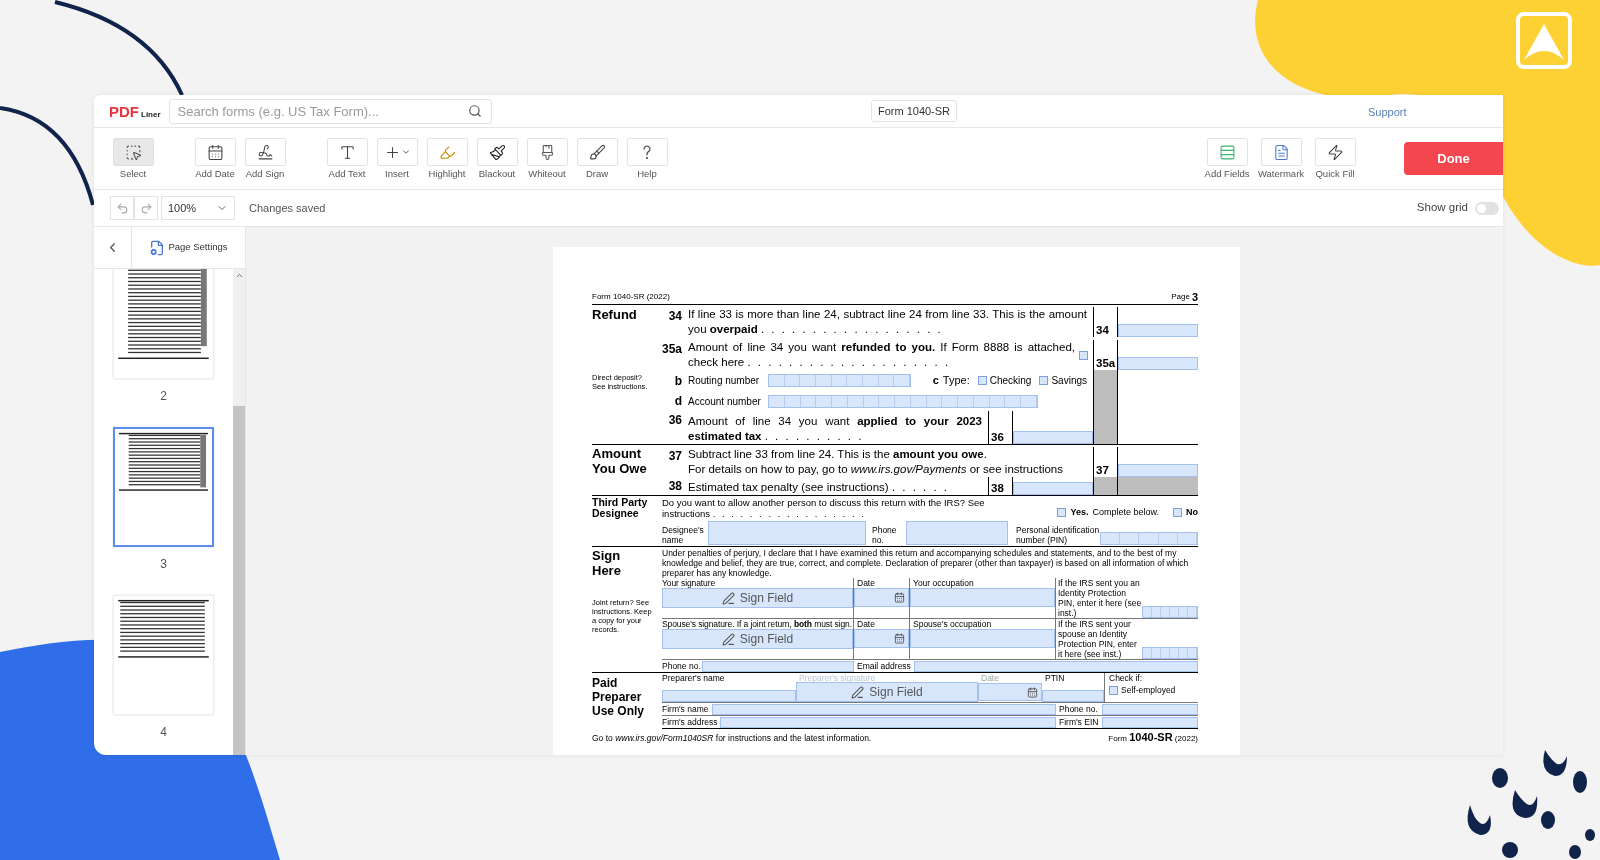 The height and width of the screenshot is (860, 1600). What do you see at coordinates (1453, 158) in the screenshot?
I see `done-button: Done` at bounding box center [1453, 158].